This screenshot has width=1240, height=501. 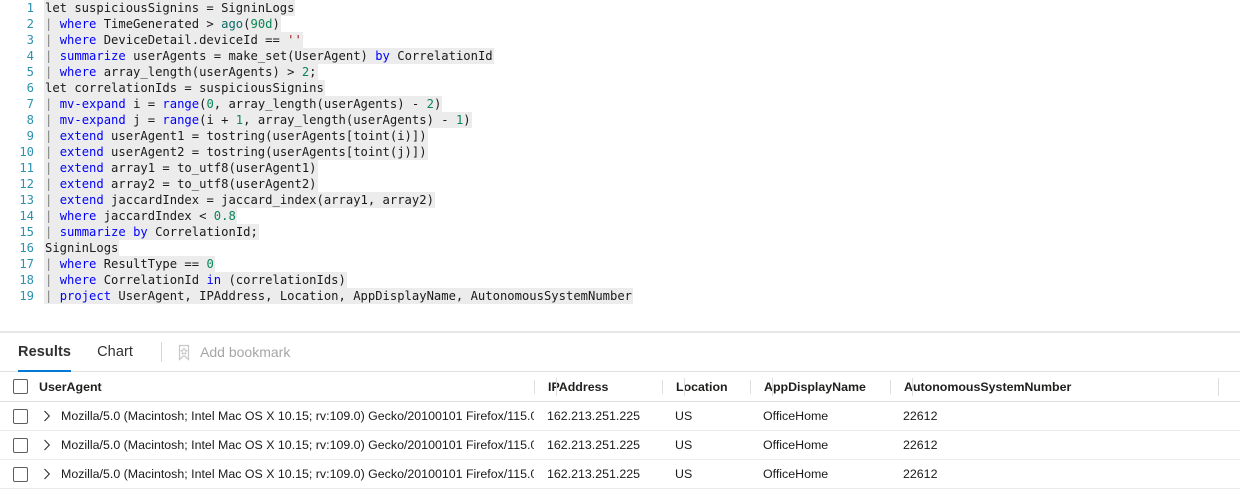 What do you see at coordinates (620, 72) in the screenshot?
I see `code-line: 5 | where array_length(userAgents) > 2;` at bounding box center [620, 72].